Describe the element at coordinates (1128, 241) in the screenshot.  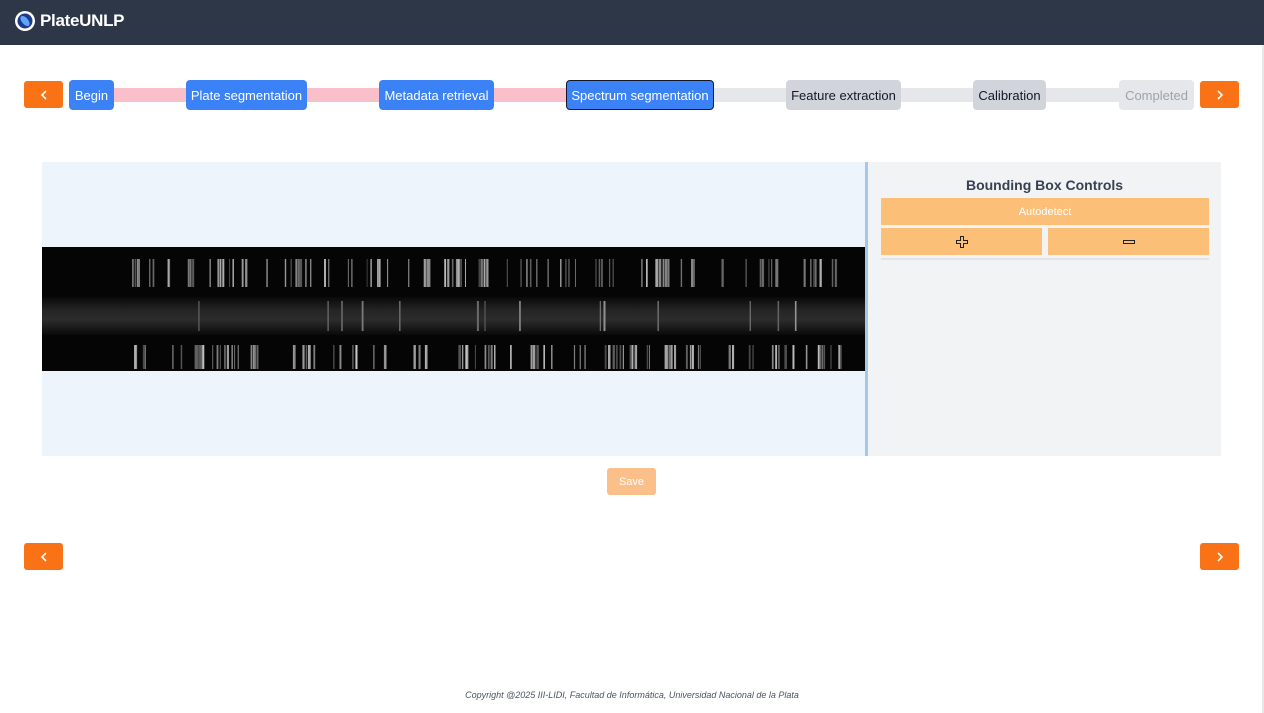
I see `remove-bounding-box-button` at that location.